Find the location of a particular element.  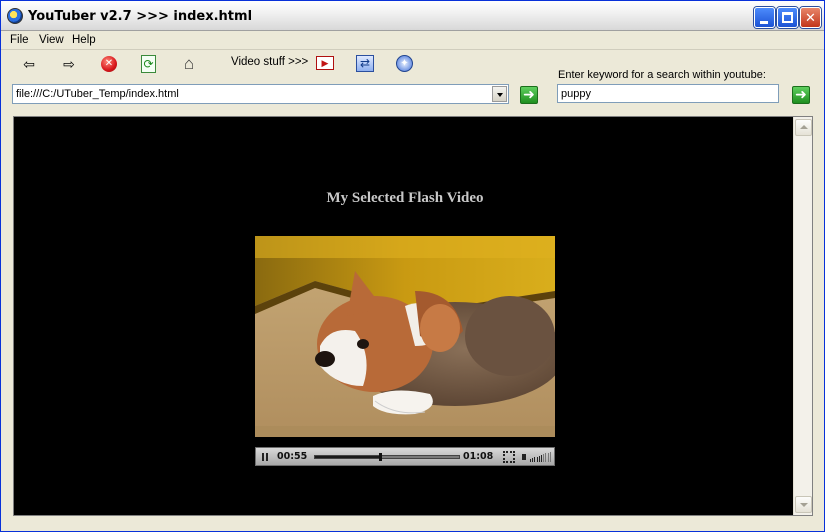

address-combobox: file:///C:/UTuber_Temp/index.html is located at coordinates (260, 94).